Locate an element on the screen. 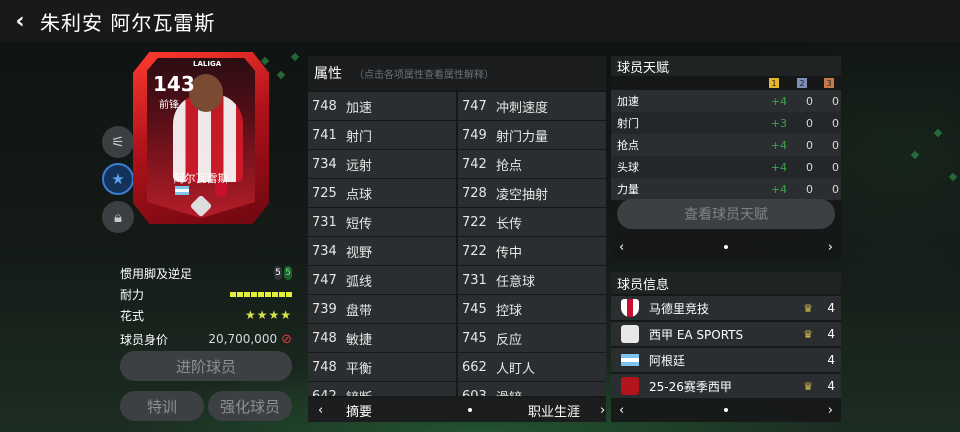 This screenshot has height=432, width=960. share-icon: ⚟ is located at coordinates (118, 142).